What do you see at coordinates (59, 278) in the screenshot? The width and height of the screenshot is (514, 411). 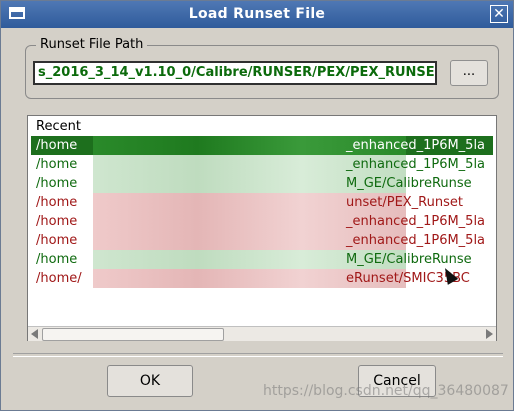 I see `list-item-path-start: /home/` at bounding box center [59, 278].